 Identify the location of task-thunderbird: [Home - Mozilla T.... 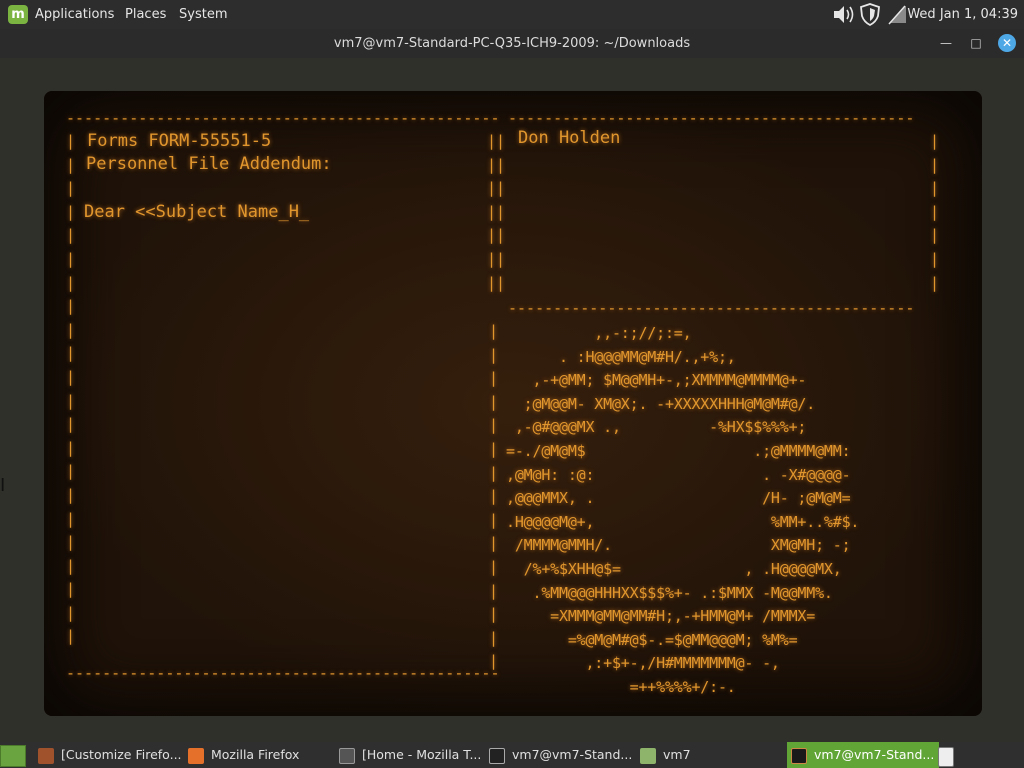
(411, 755).